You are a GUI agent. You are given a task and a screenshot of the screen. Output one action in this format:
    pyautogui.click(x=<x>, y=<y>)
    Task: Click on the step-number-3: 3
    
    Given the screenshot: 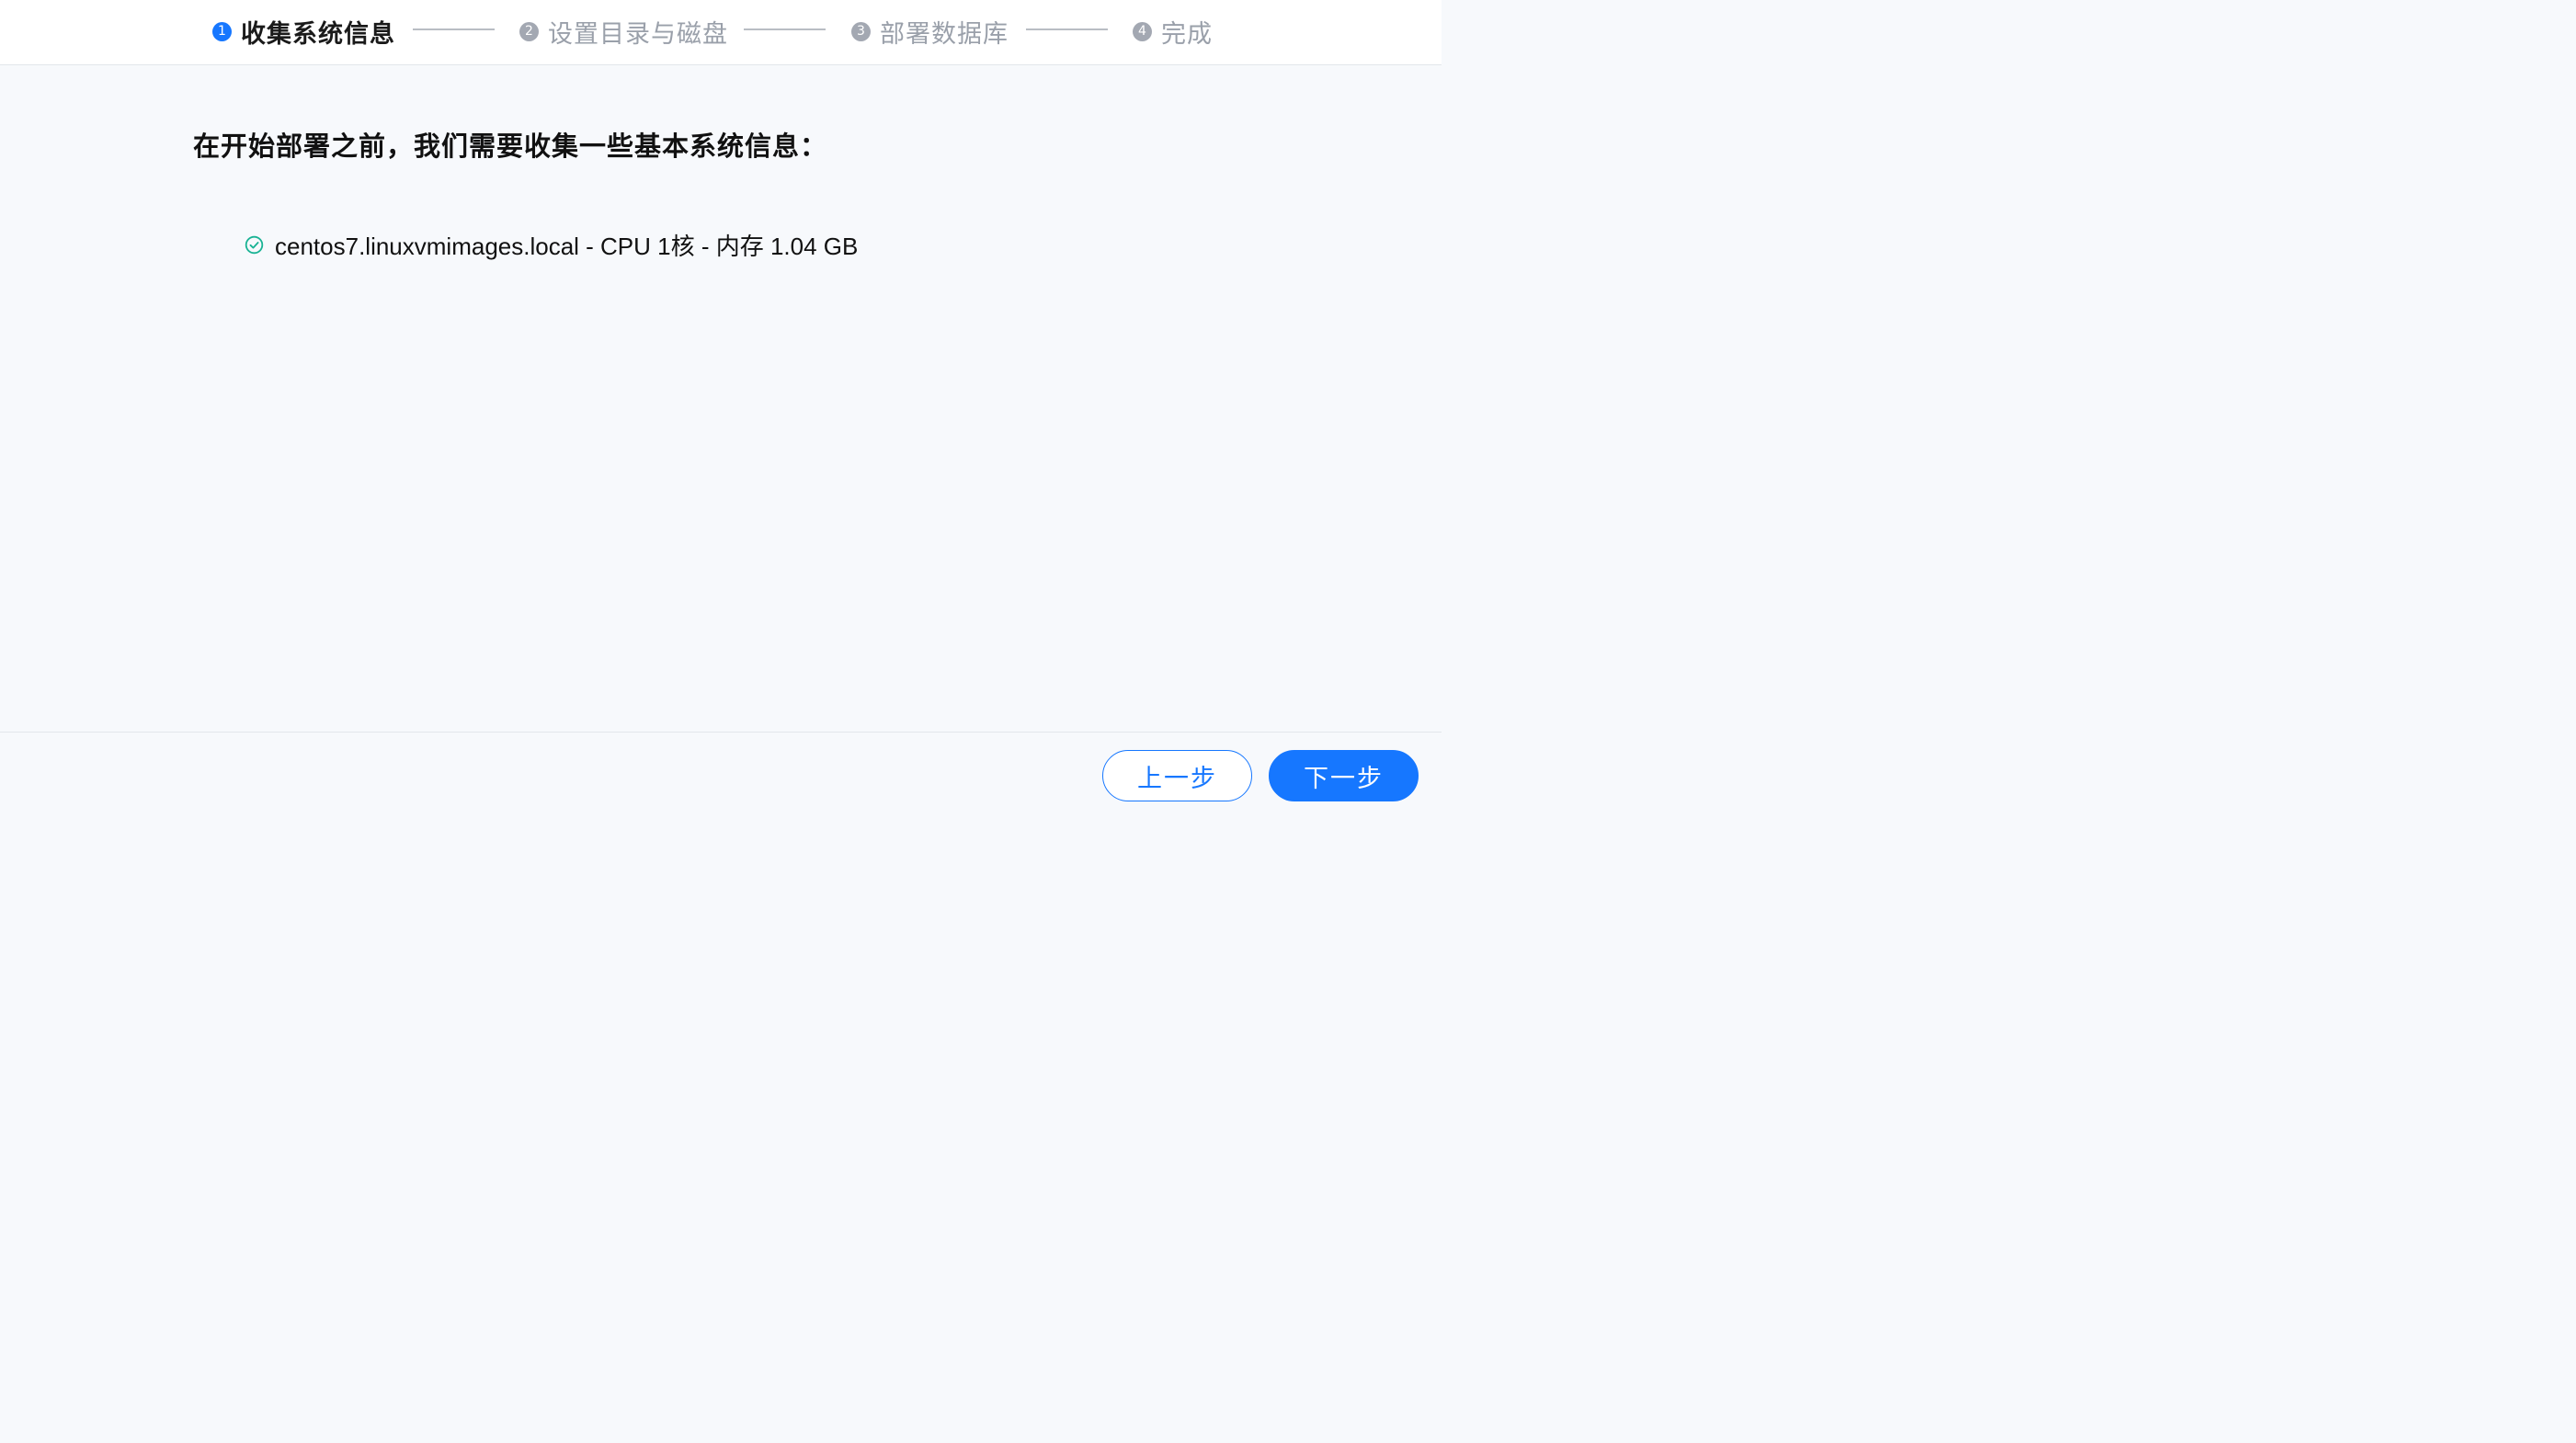 What is the action you would take?
    pyautogui.click(x=861, y=31)
    